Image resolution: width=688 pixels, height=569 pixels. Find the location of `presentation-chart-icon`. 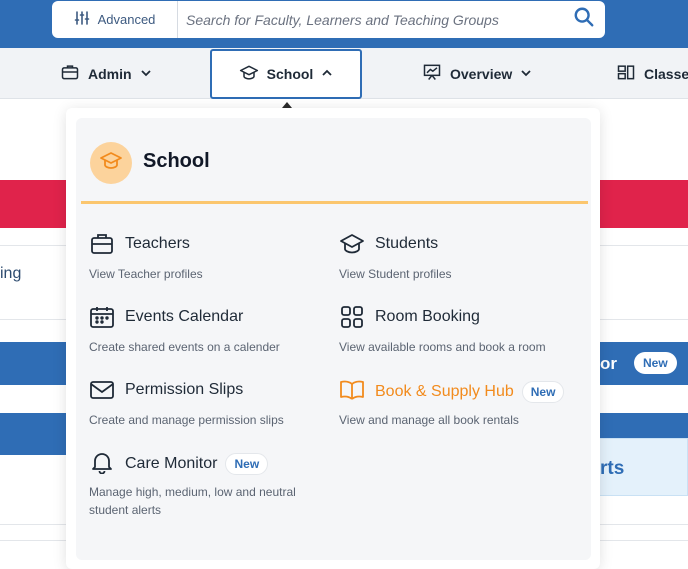

presentation-chart-icon is located at coordinates (432, 73).